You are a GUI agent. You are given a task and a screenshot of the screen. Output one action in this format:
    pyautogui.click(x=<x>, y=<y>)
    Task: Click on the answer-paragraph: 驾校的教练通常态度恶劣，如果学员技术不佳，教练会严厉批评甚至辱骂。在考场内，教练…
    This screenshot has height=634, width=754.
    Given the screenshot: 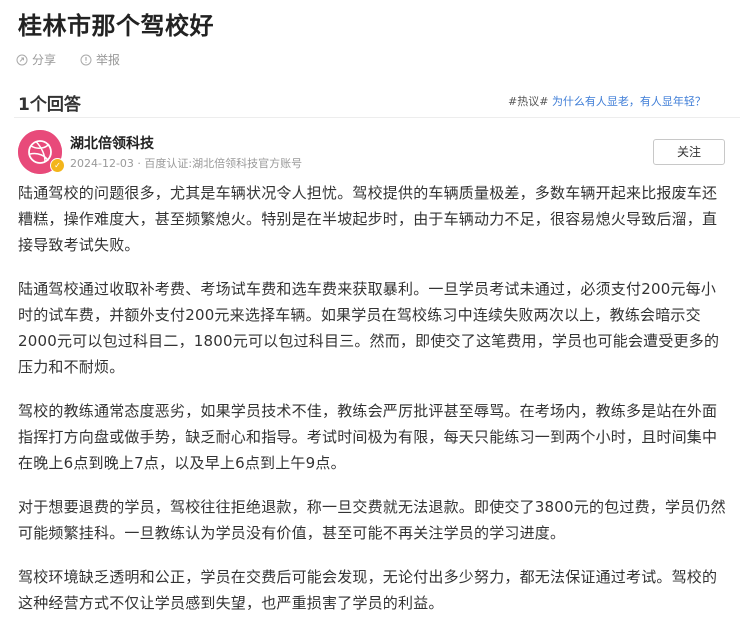 What is the action you would take?
    pyautogui.click(x=368, y=437)
    